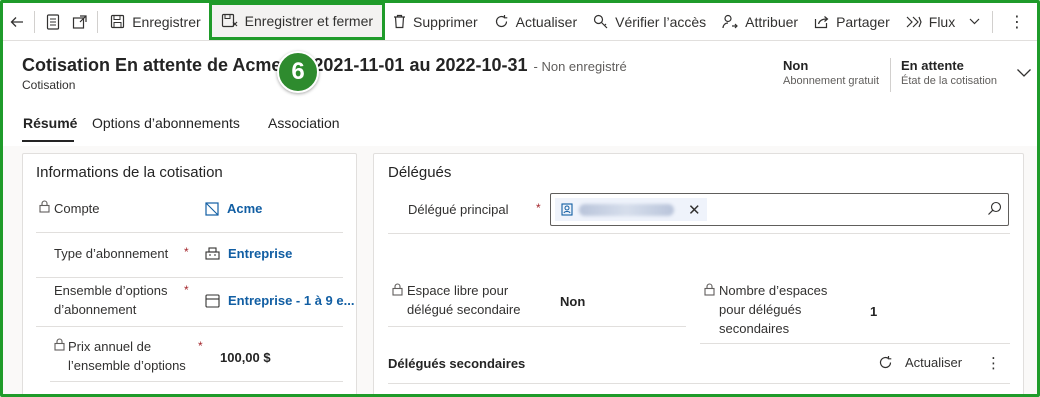 This screenshot has width=1040, height=397. I want to click on membership-type-value: Entreprise, so click(260, 253).